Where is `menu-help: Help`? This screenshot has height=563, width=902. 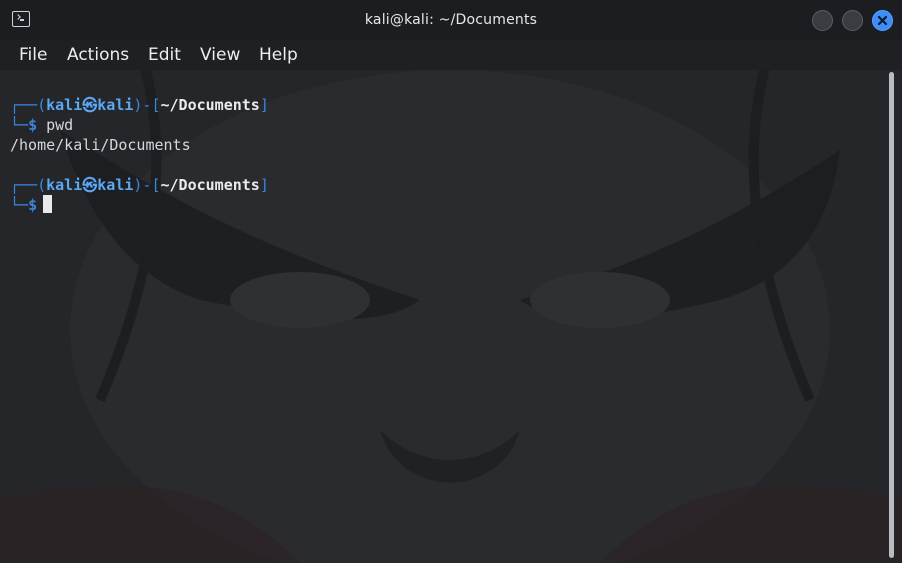 menu-help: Help is located at coordinates (278, 55).